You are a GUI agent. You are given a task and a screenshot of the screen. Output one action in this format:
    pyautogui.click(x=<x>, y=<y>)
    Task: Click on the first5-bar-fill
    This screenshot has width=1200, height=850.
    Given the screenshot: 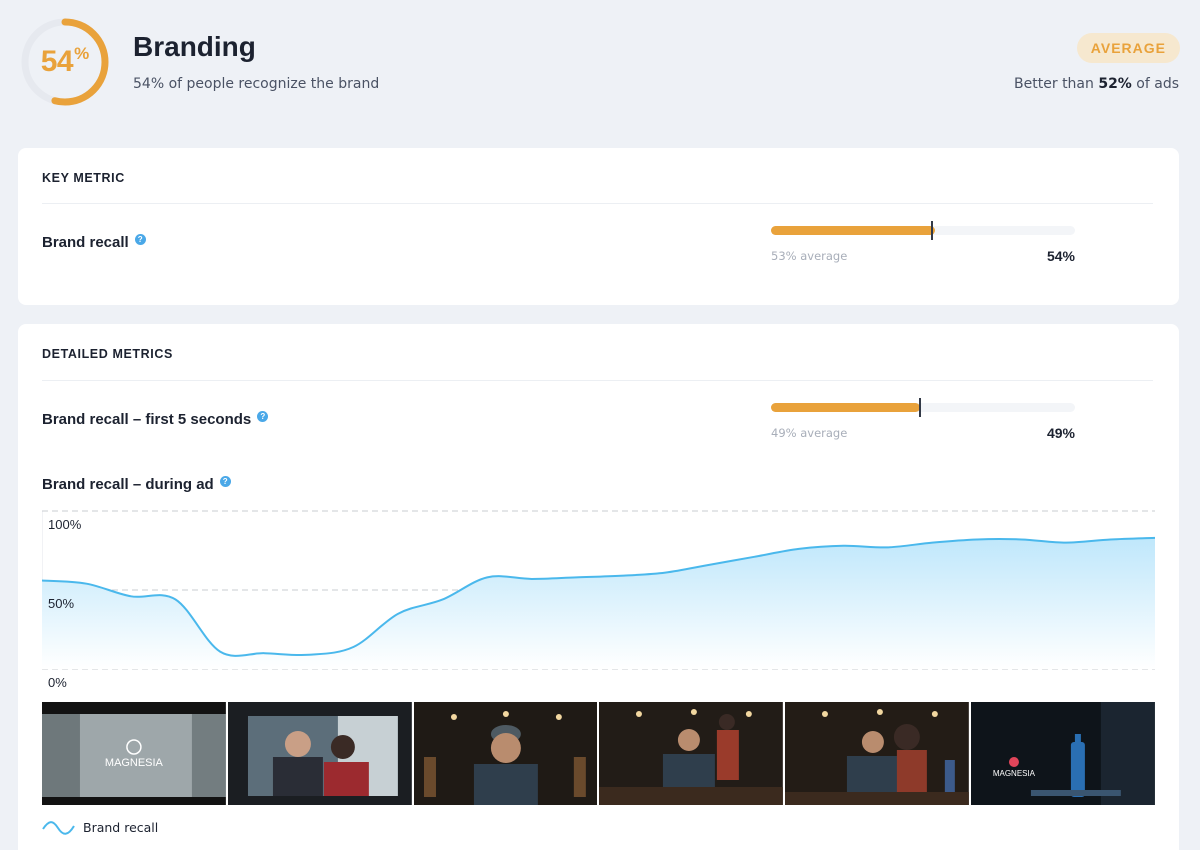 What is the action you would take?
    pyautogui.click(x=845, y=407)
    